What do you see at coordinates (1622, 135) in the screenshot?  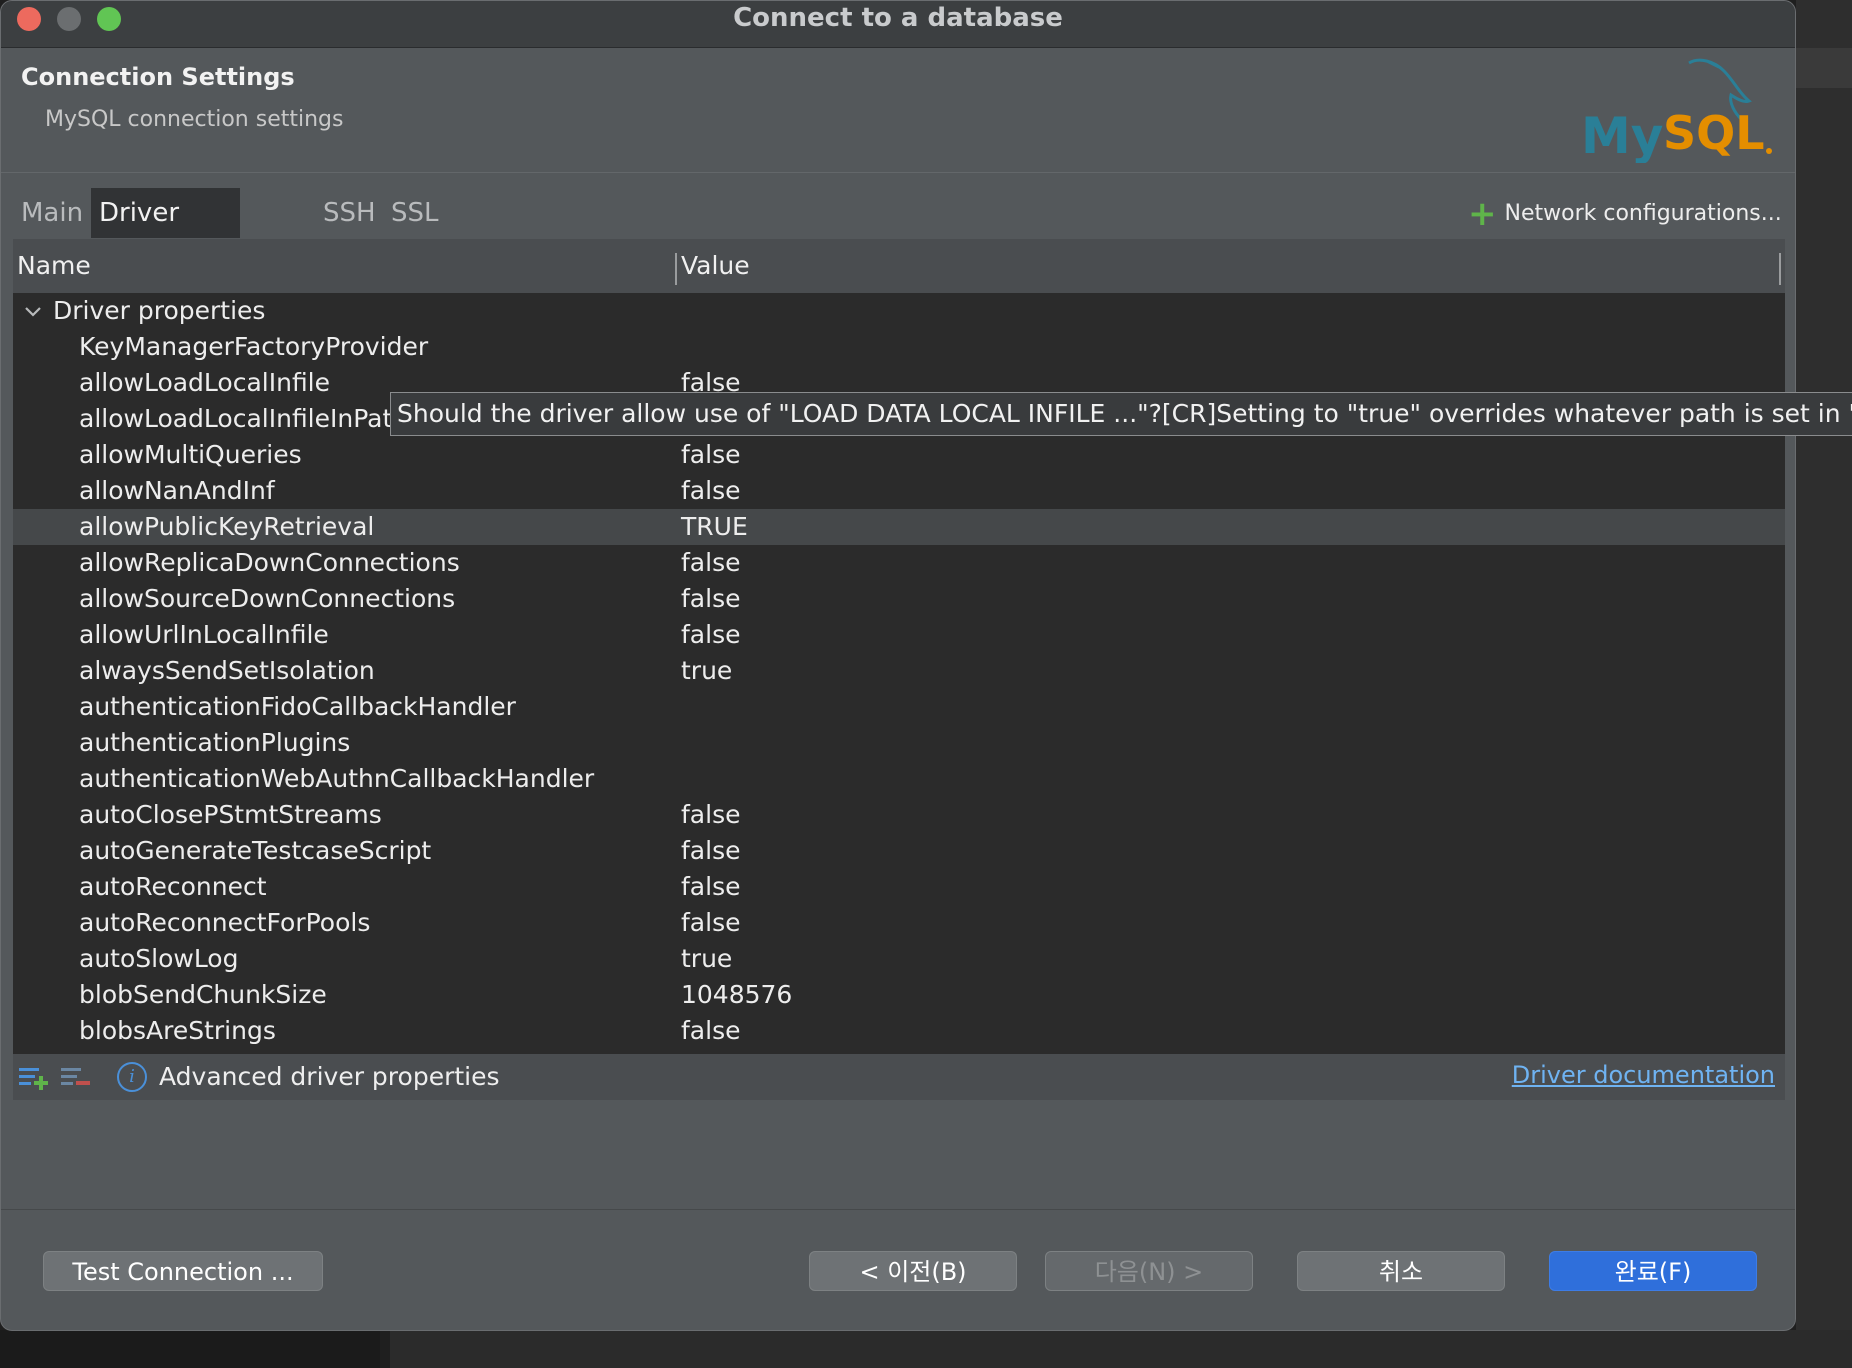 I see `logo-text-my: My` at bounding box center [1622, 135].